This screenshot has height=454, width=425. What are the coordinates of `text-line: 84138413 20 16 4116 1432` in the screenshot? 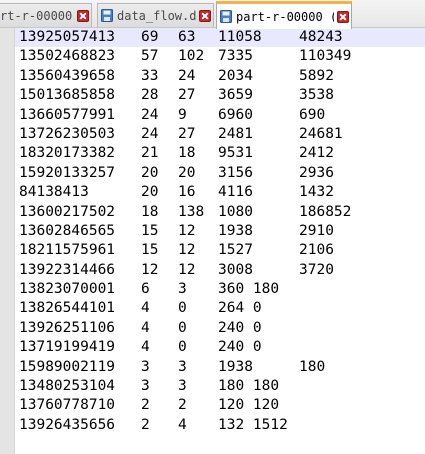 It's located at (220, 192).